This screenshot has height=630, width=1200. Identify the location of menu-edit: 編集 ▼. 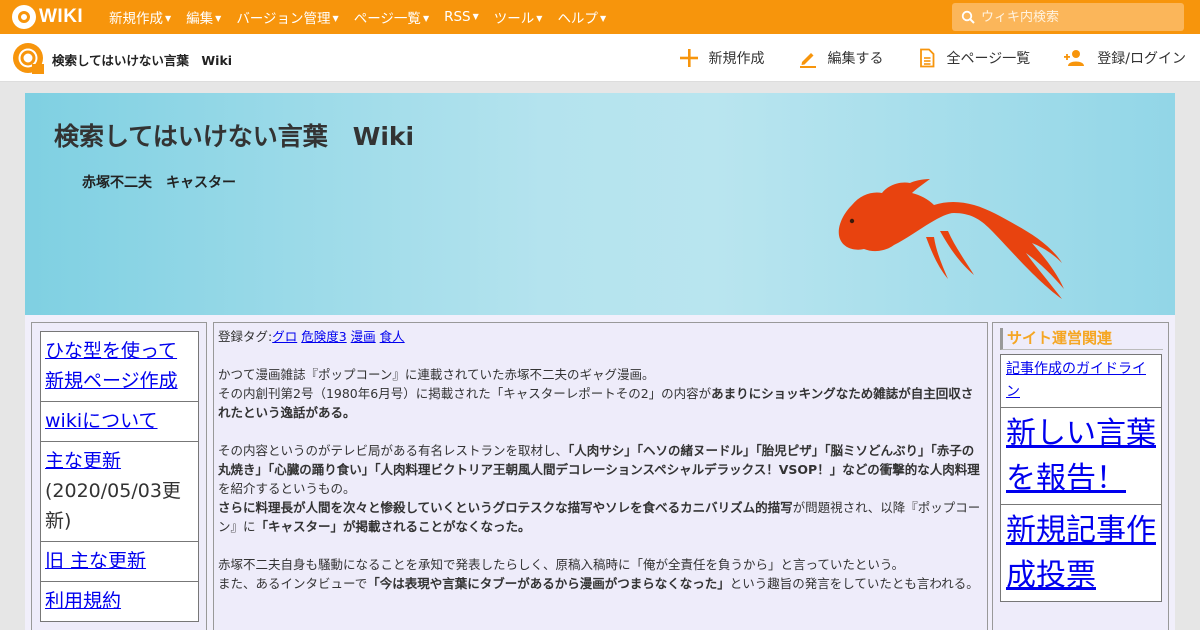
(203, 17).